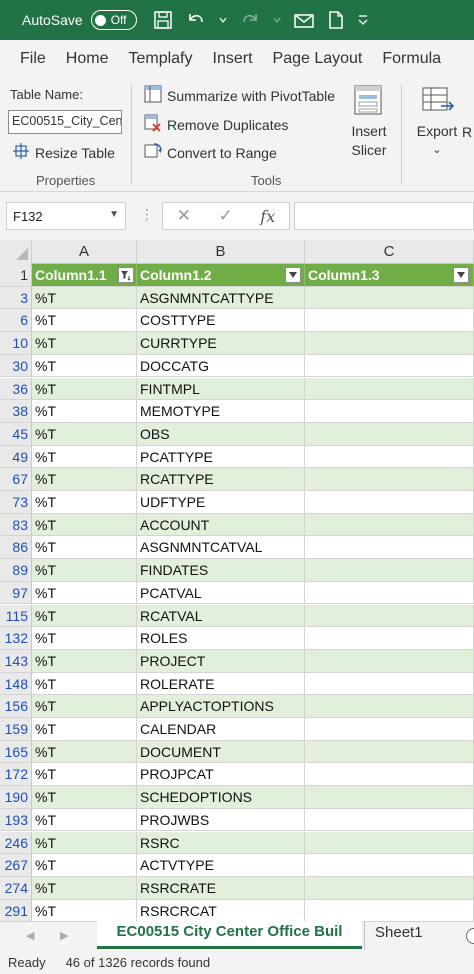 The width and height of the screenshot is (474, 974). I want to click on cell-column1-2: RSRCRCAT, so click(221, 910).